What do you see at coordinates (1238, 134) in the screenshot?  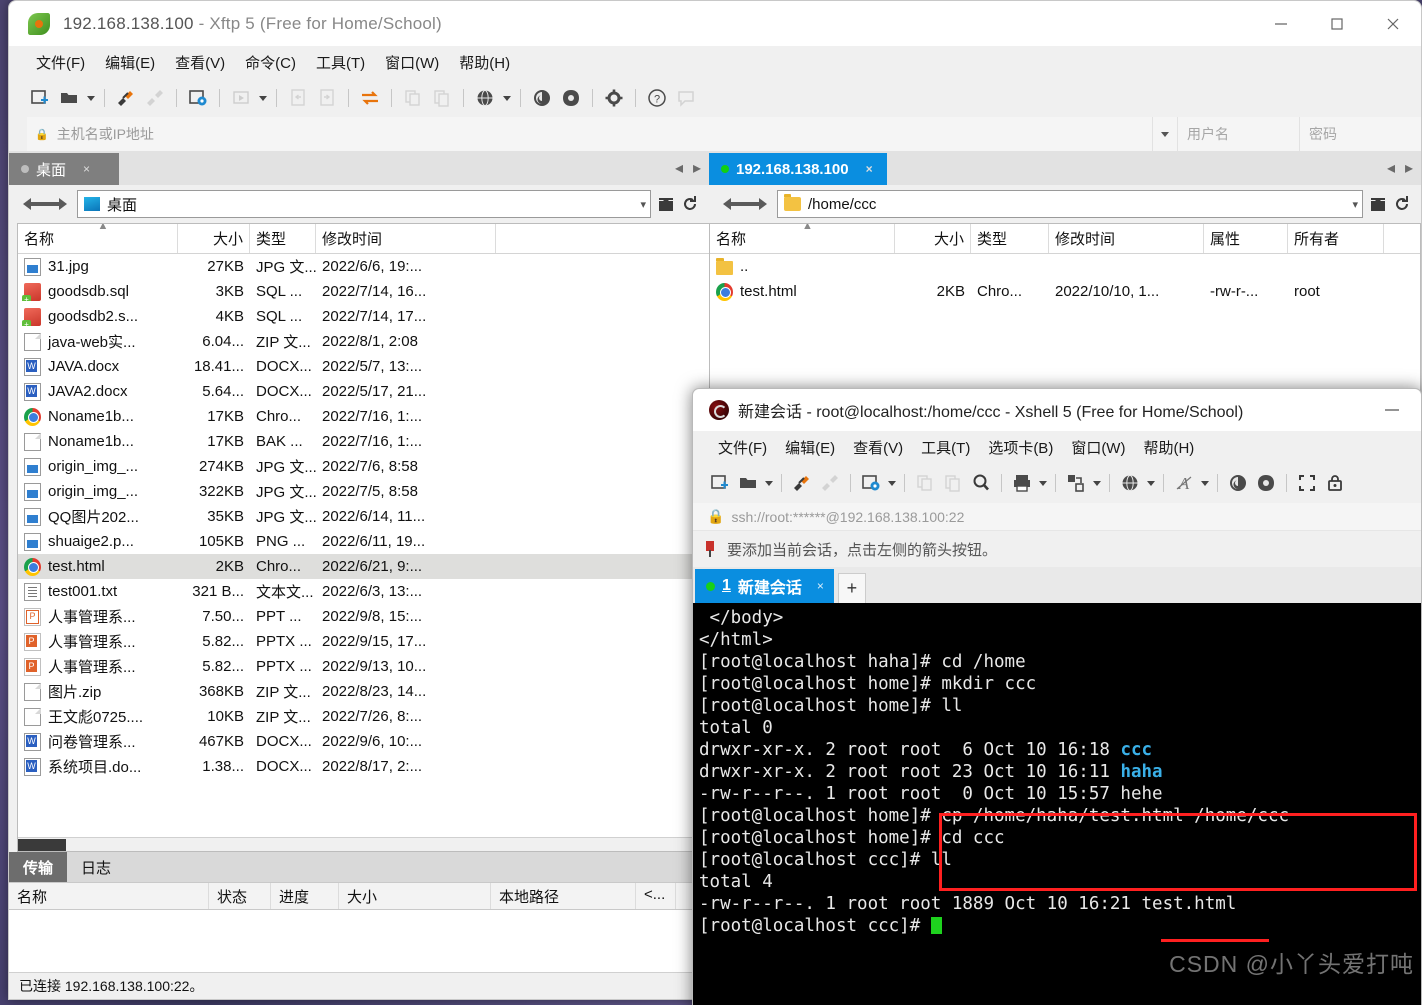 I see `username-input: 用户名` at bounding box center [1238, 134].